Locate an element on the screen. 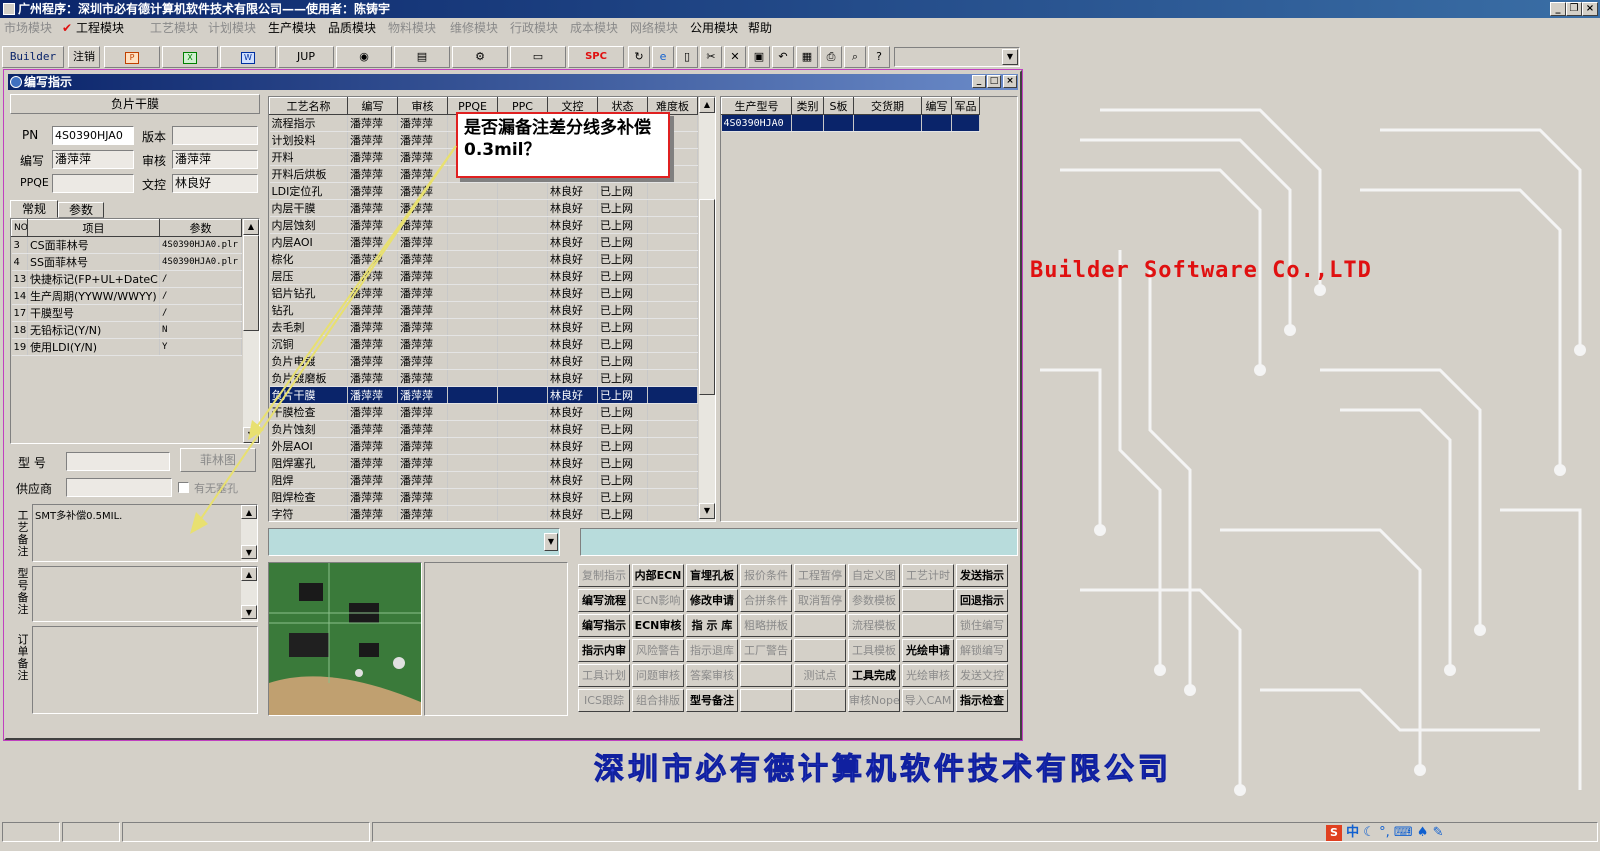 The width and height of the screenshot is (1600, 851). action-button: 解锁编写 is located at coordinates (982, 650).